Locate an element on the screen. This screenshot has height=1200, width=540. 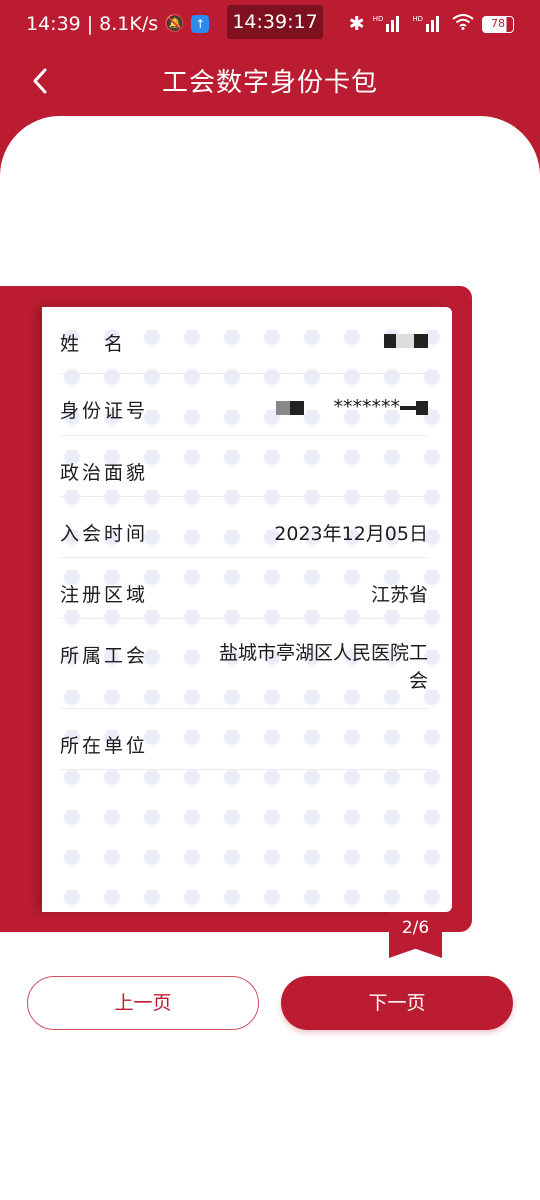
row-union: 所属工会 盐城市亭湖区人民医院工会 is located at coordinates (244, 664).